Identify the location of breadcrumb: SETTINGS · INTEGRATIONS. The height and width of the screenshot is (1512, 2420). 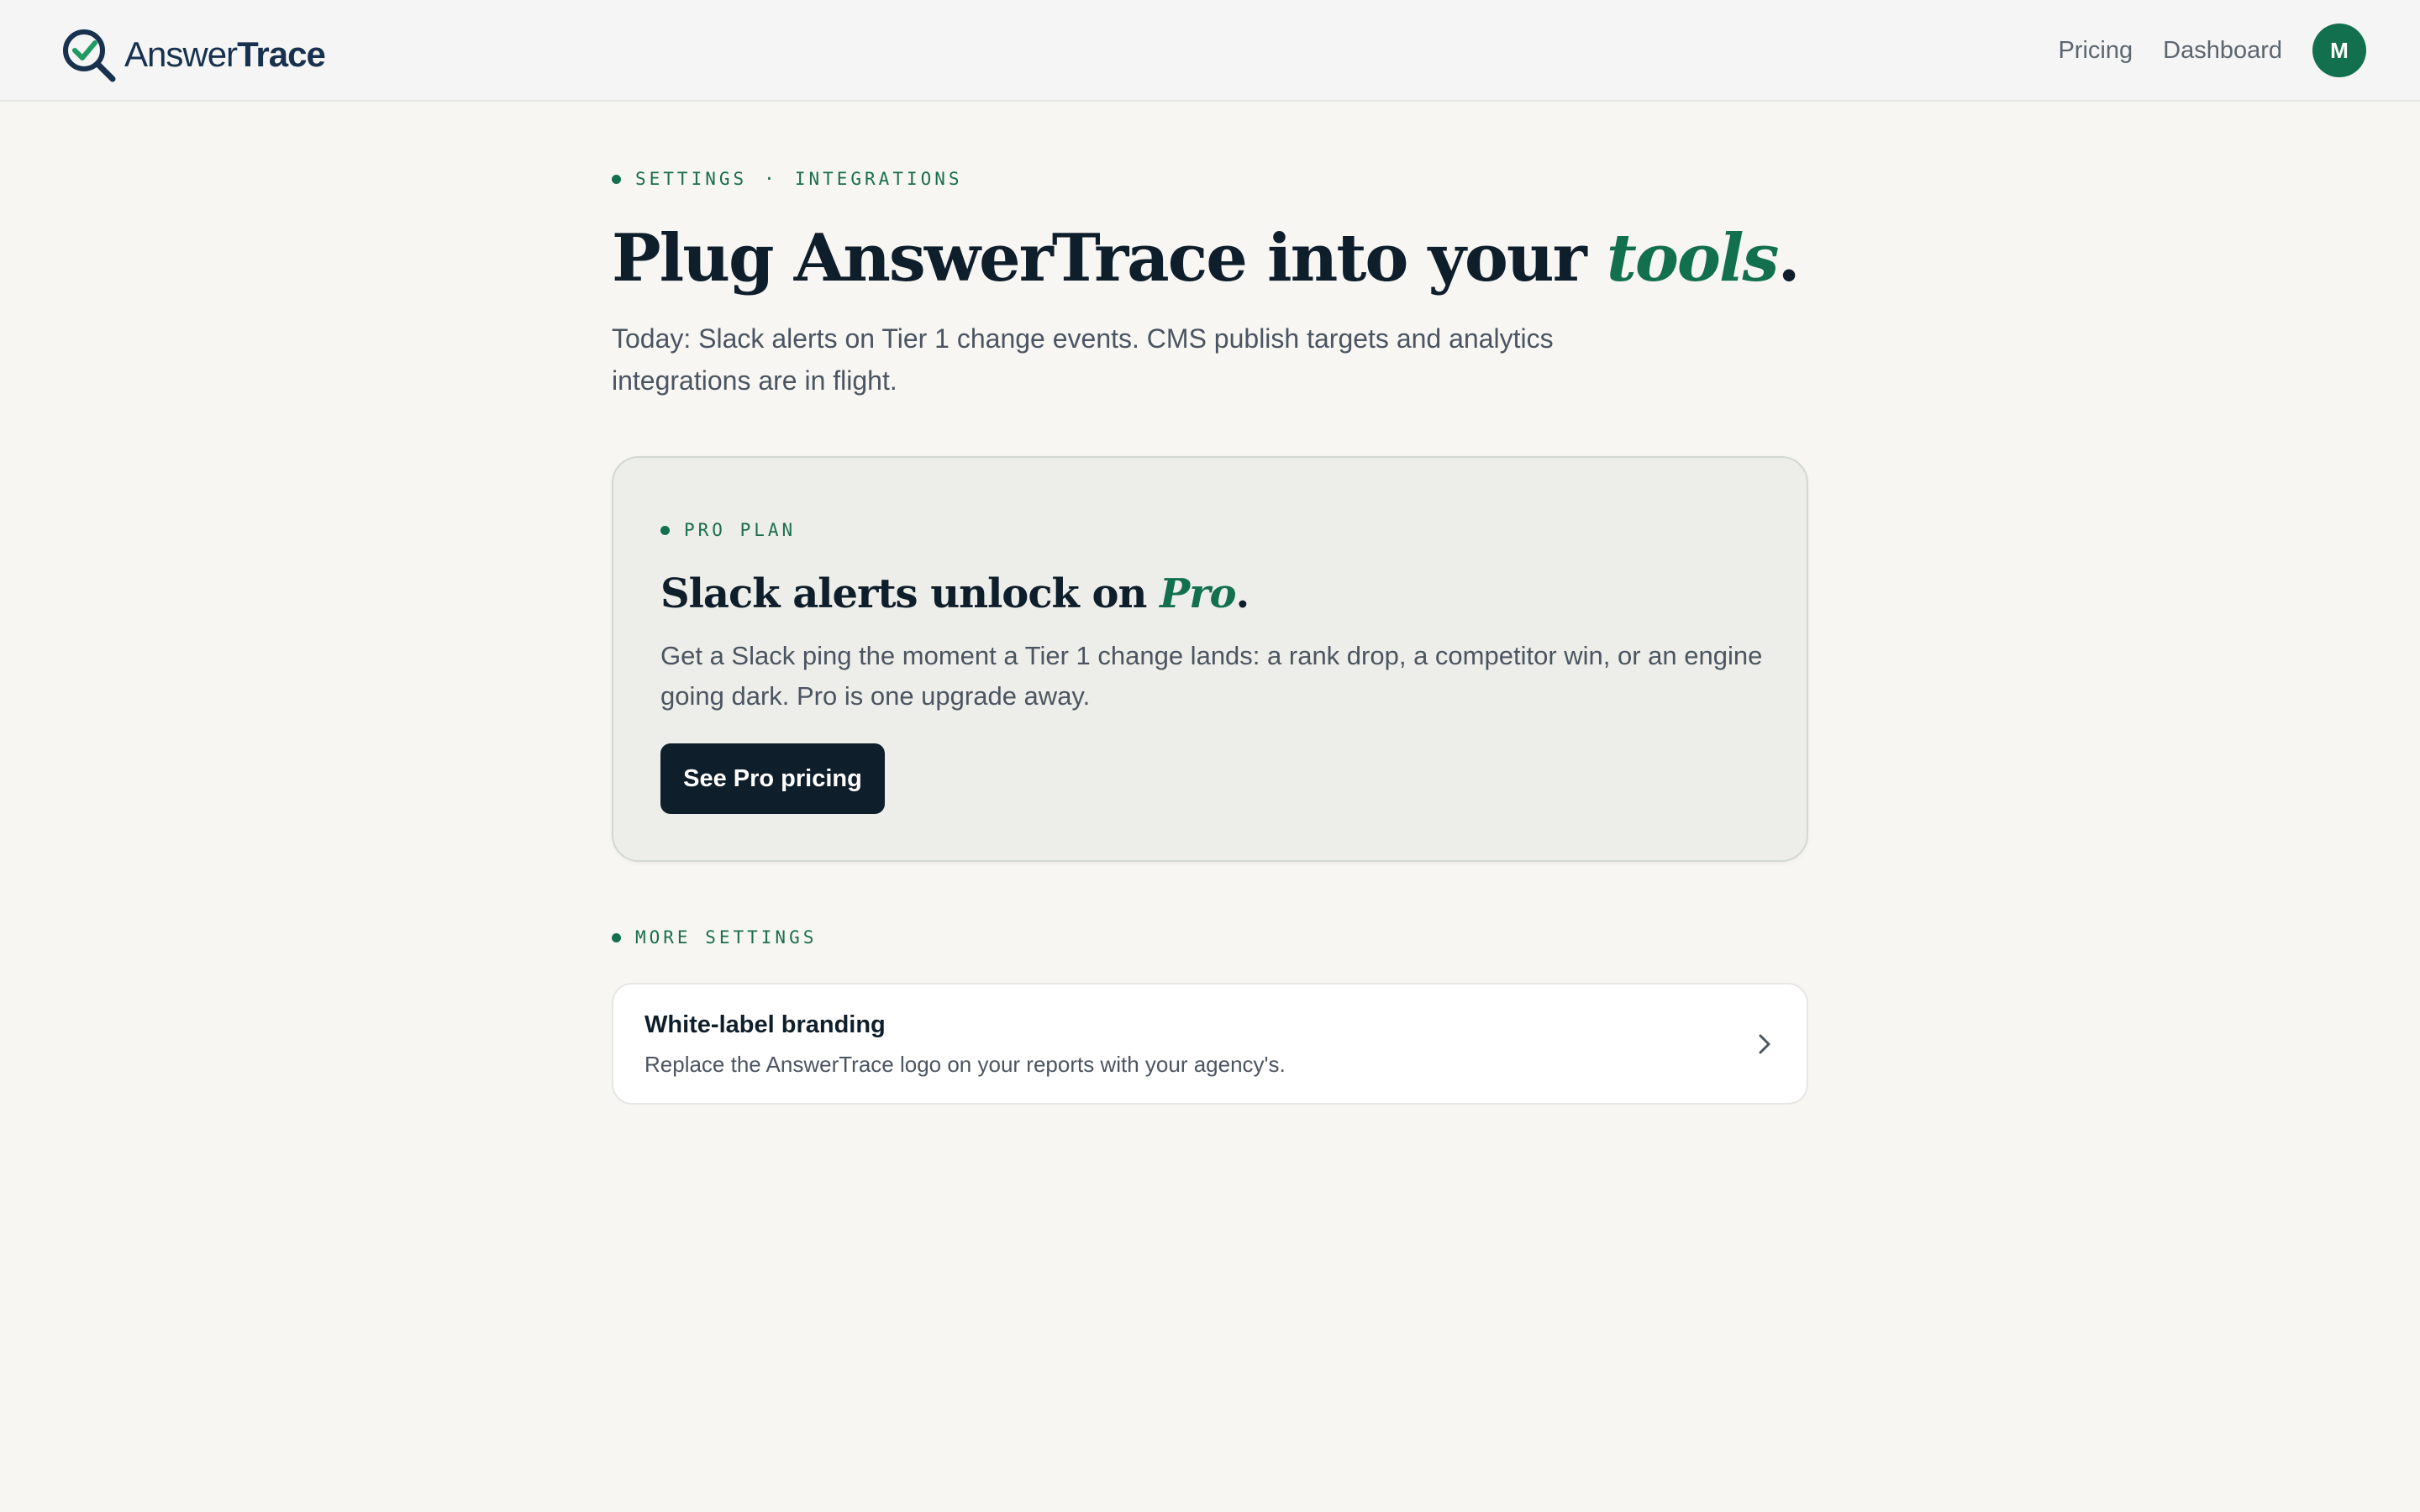
(787, 179).